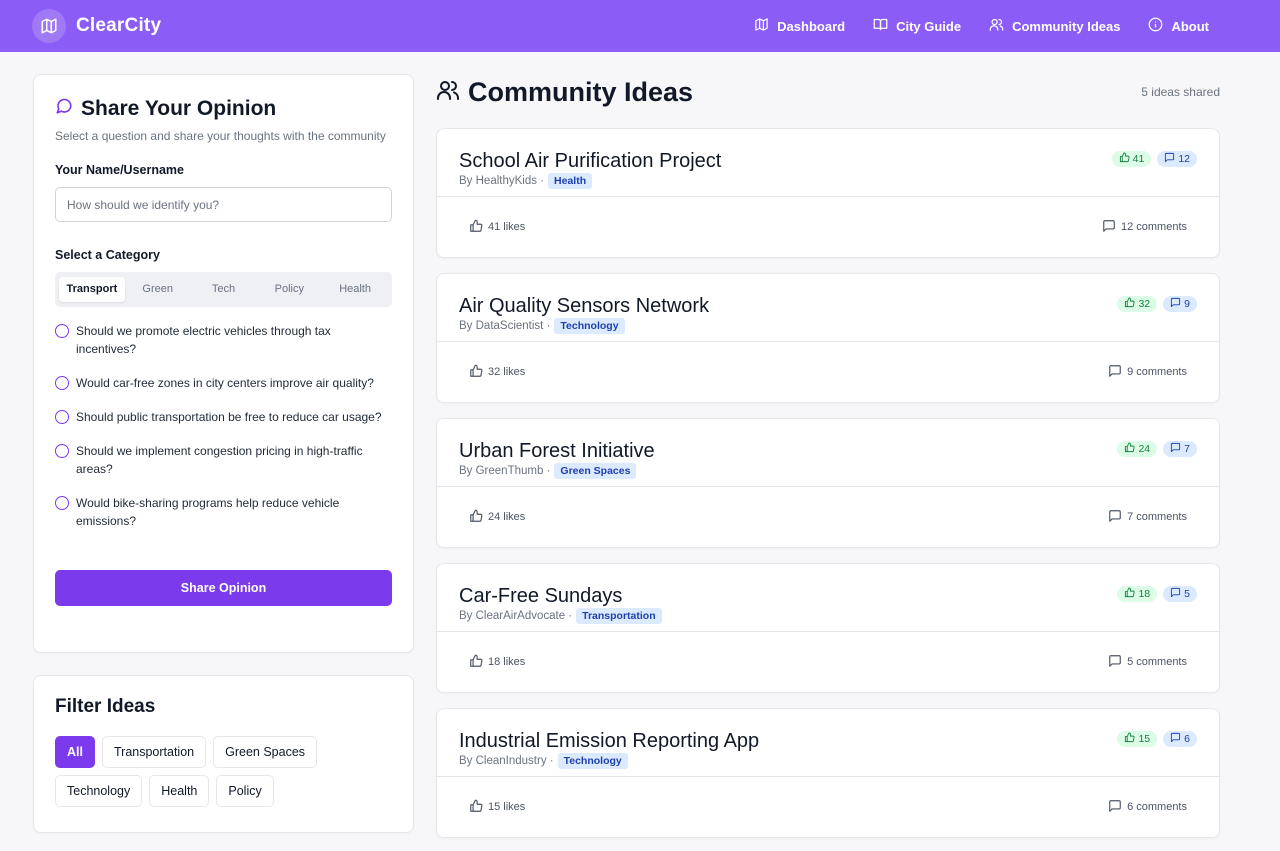  I want to click on map-icon, so click(761, 26).